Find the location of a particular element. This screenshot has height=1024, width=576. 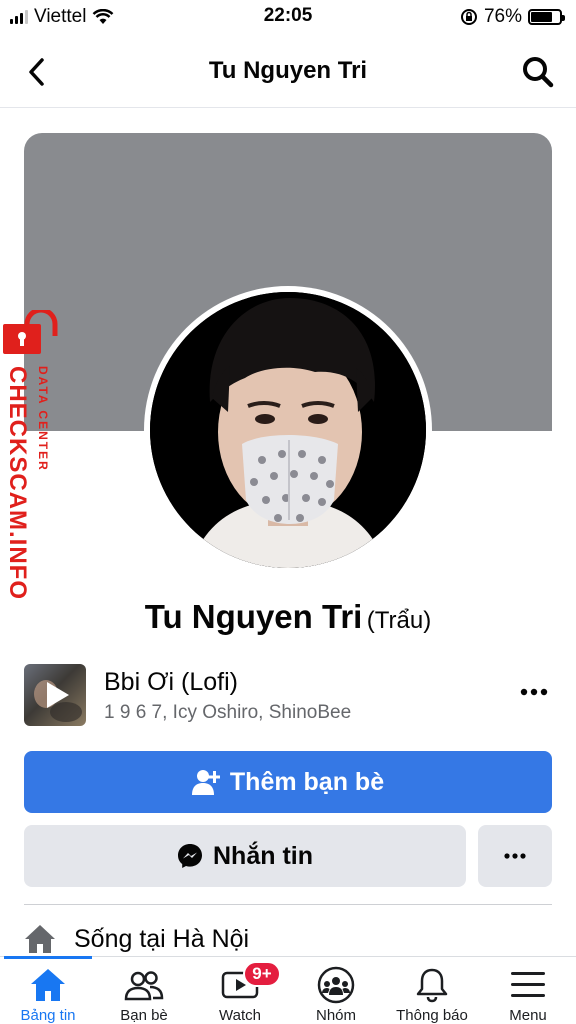

tab-news-feed: Bảng tin is located at coordinates (48, 990).